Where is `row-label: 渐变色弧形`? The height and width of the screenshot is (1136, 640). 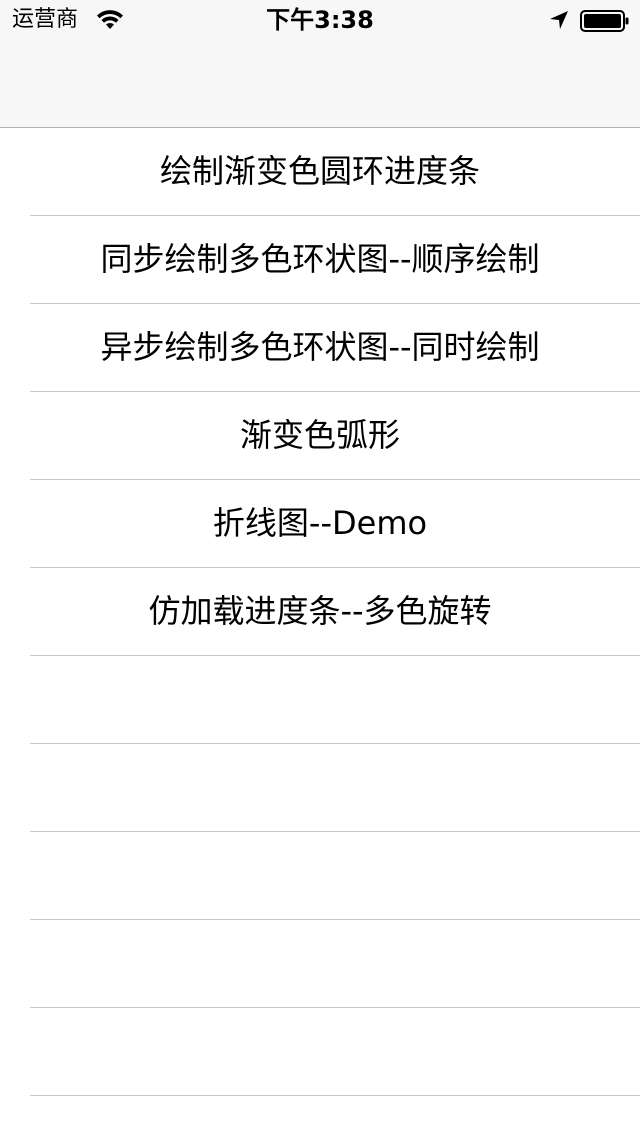
row-label: 渐变色弧形 is located at coordinates (319, 435).